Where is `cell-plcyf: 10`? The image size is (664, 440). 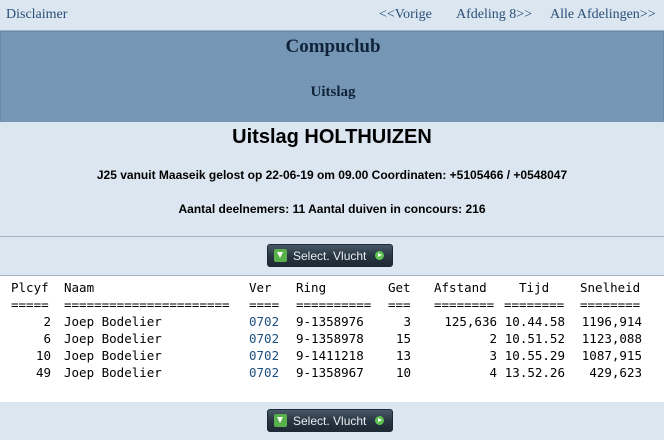 cell-plcyf: 10 is located at coordinates (43, 355).